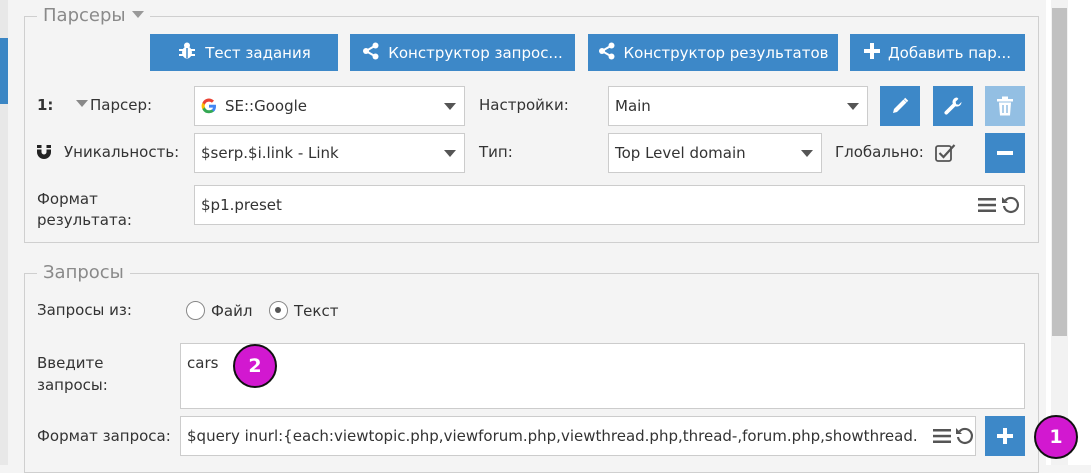  Describe the element at coordinates (1059, 172) in the screenshot. I see `scrollbar-thumb` at that location.